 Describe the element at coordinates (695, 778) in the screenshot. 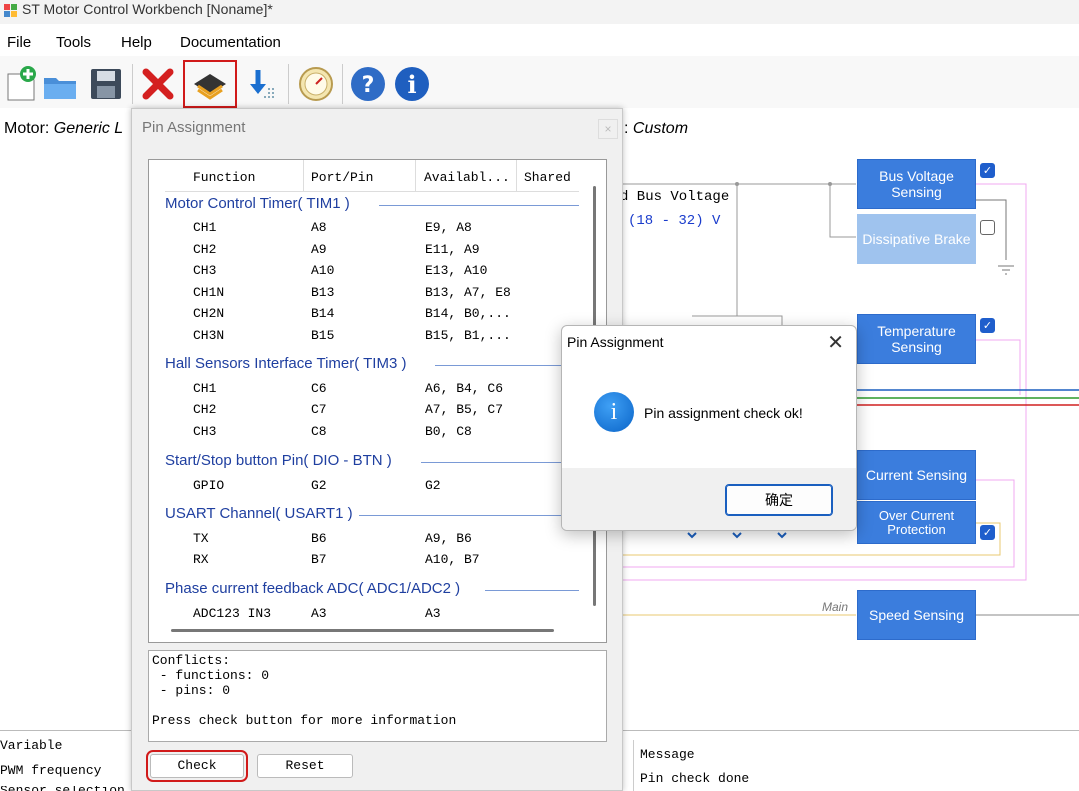

I see `message-value: Pin check done` at that location.